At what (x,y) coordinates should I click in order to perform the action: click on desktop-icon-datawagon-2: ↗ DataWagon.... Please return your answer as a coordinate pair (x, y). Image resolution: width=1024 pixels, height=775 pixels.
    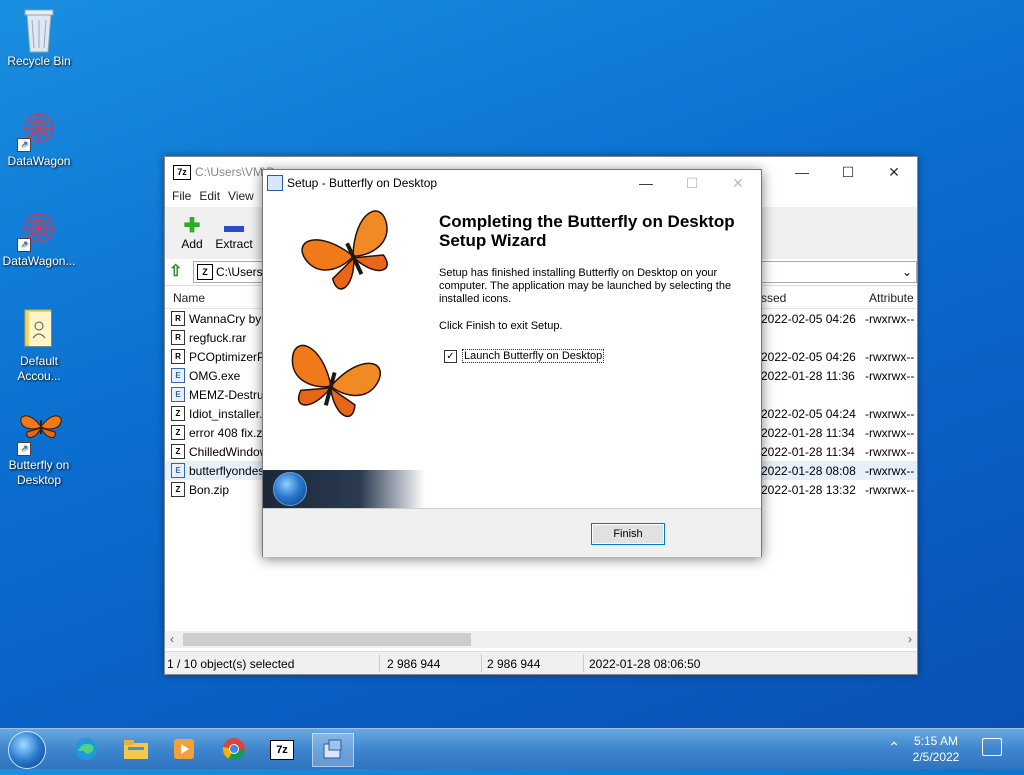
    Looking at the image, I should click on (39, 237).